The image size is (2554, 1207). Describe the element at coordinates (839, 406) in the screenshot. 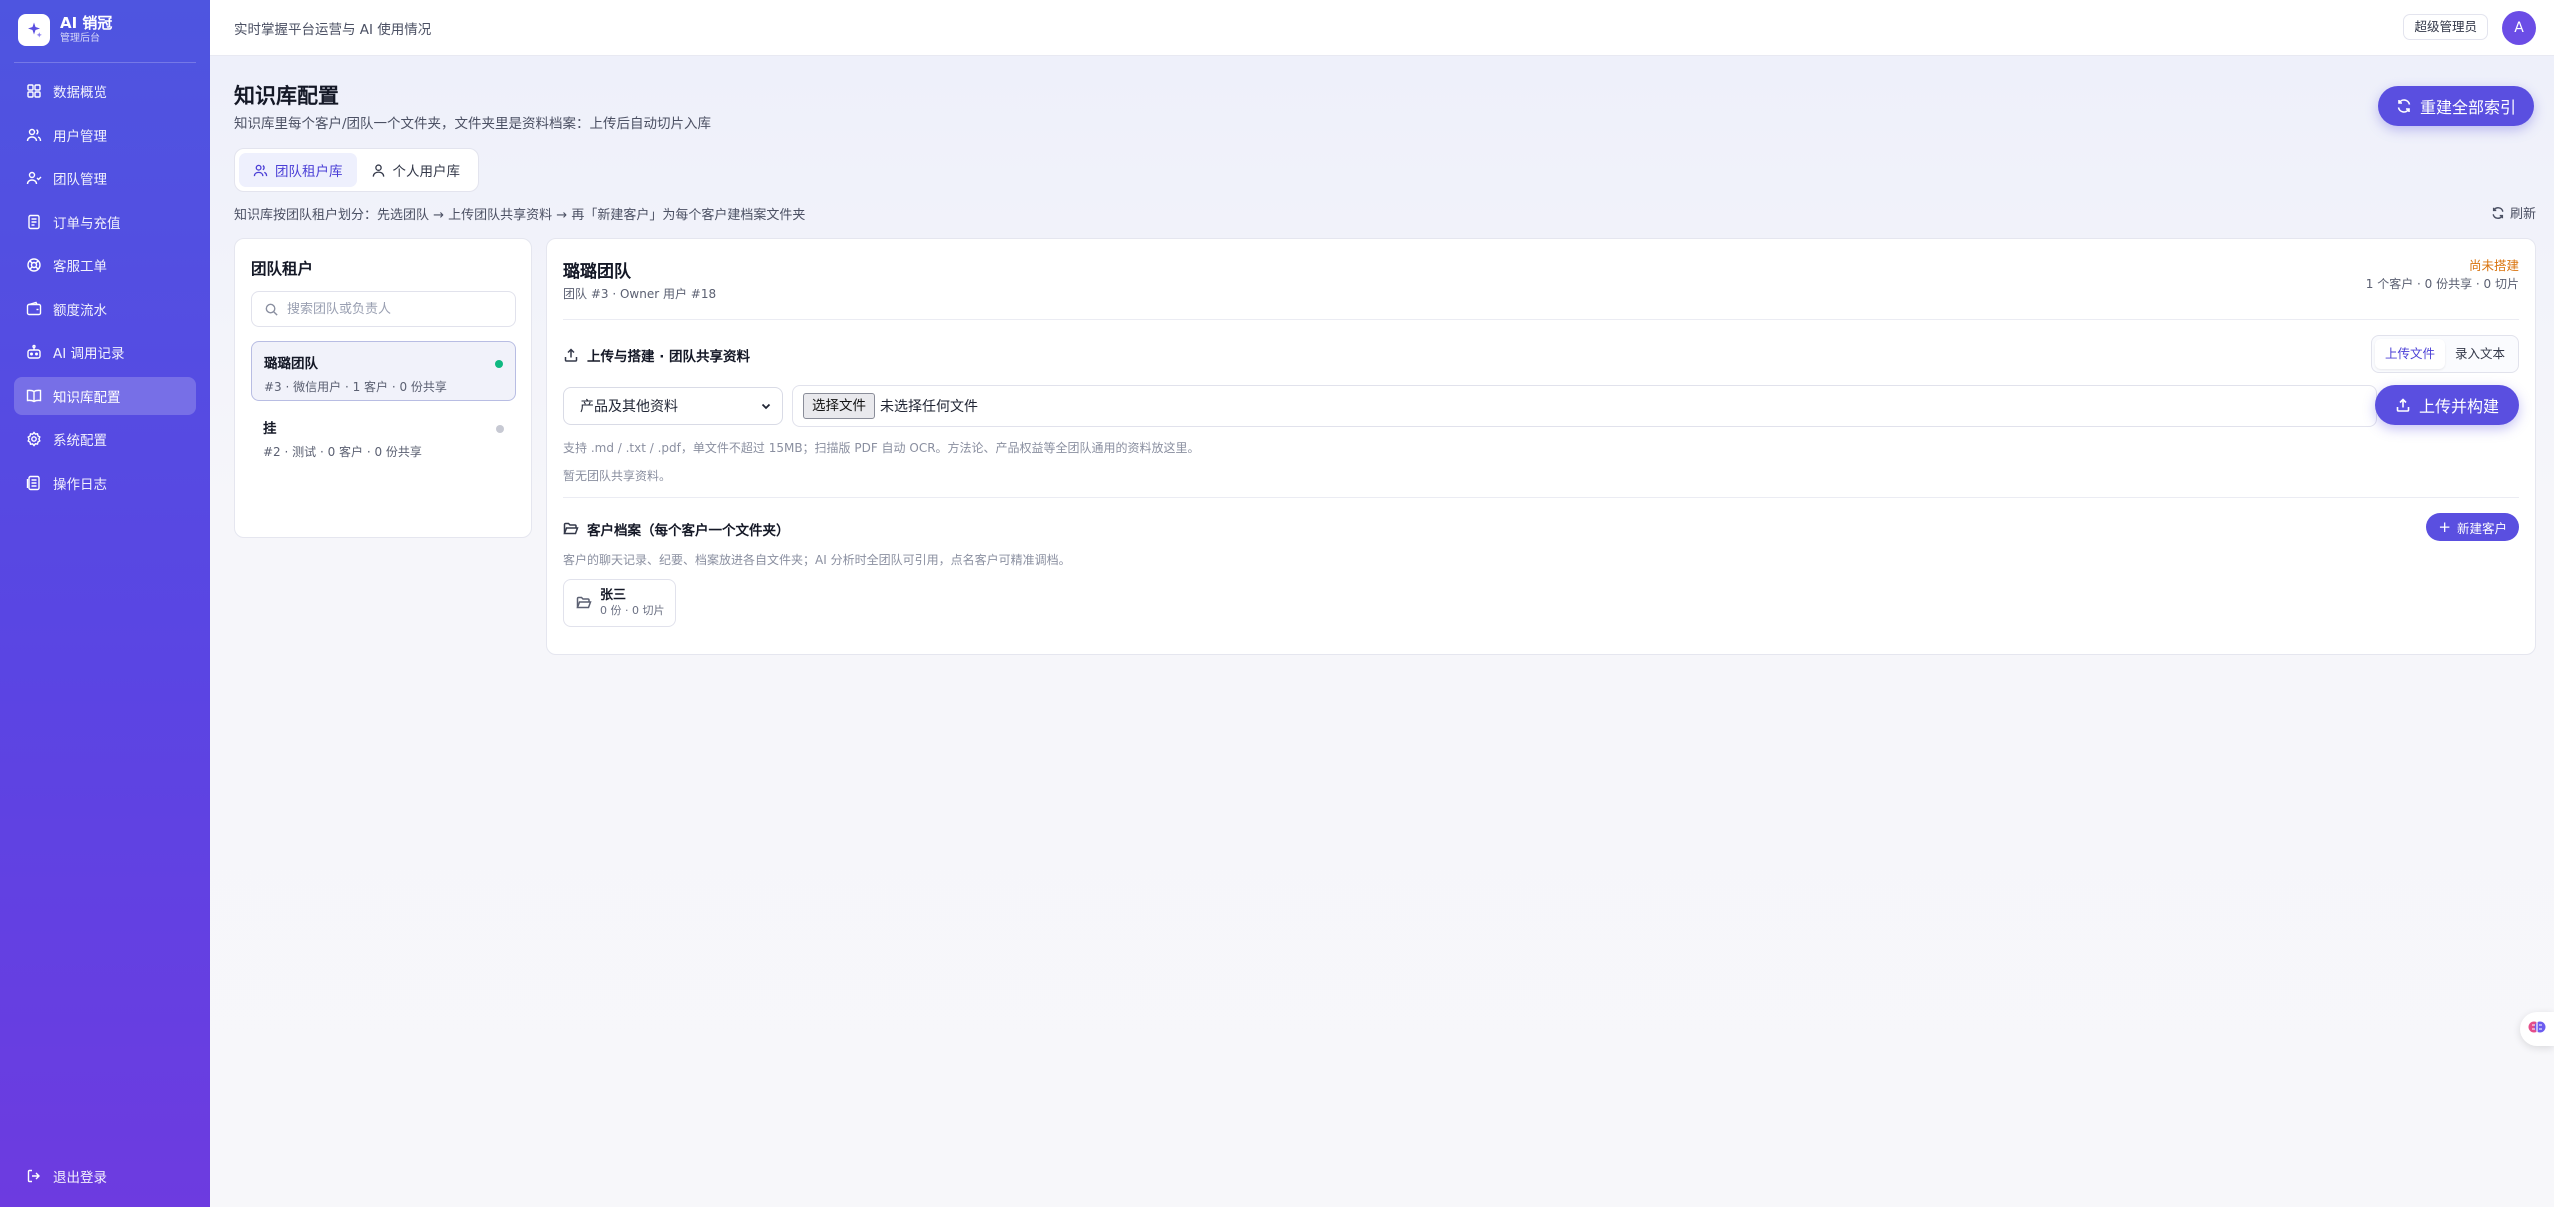

I see `choose-file-button: 选择文件` at that location.